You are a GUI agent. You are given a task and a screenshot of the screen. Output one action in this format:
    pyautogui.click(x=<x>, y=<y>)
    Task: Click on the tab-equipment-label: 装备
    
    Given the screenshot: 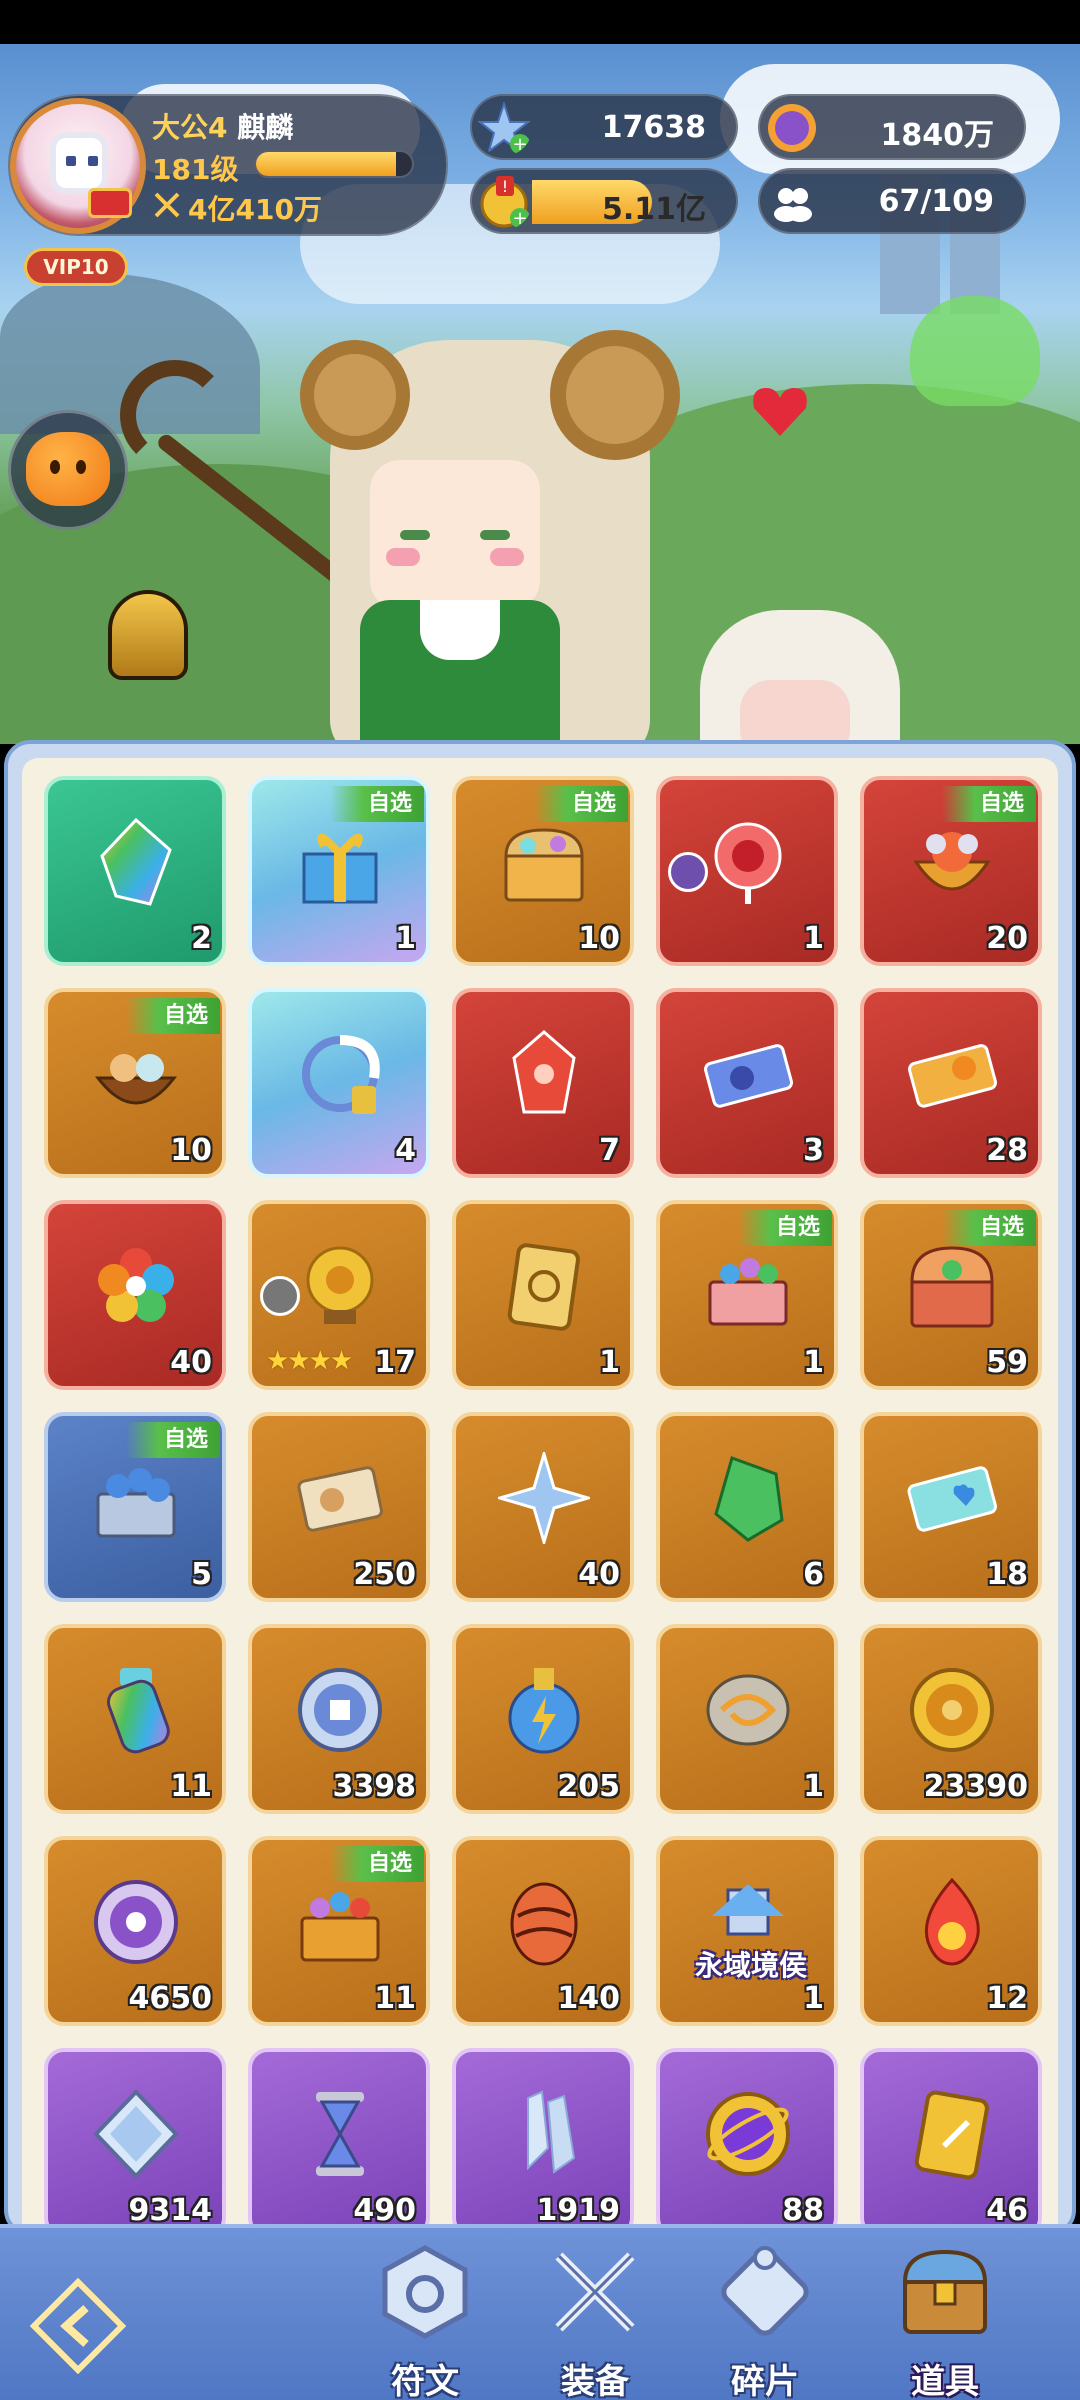 What is the action you would take?
    pyautogui.click(x=595, y=2381)
    